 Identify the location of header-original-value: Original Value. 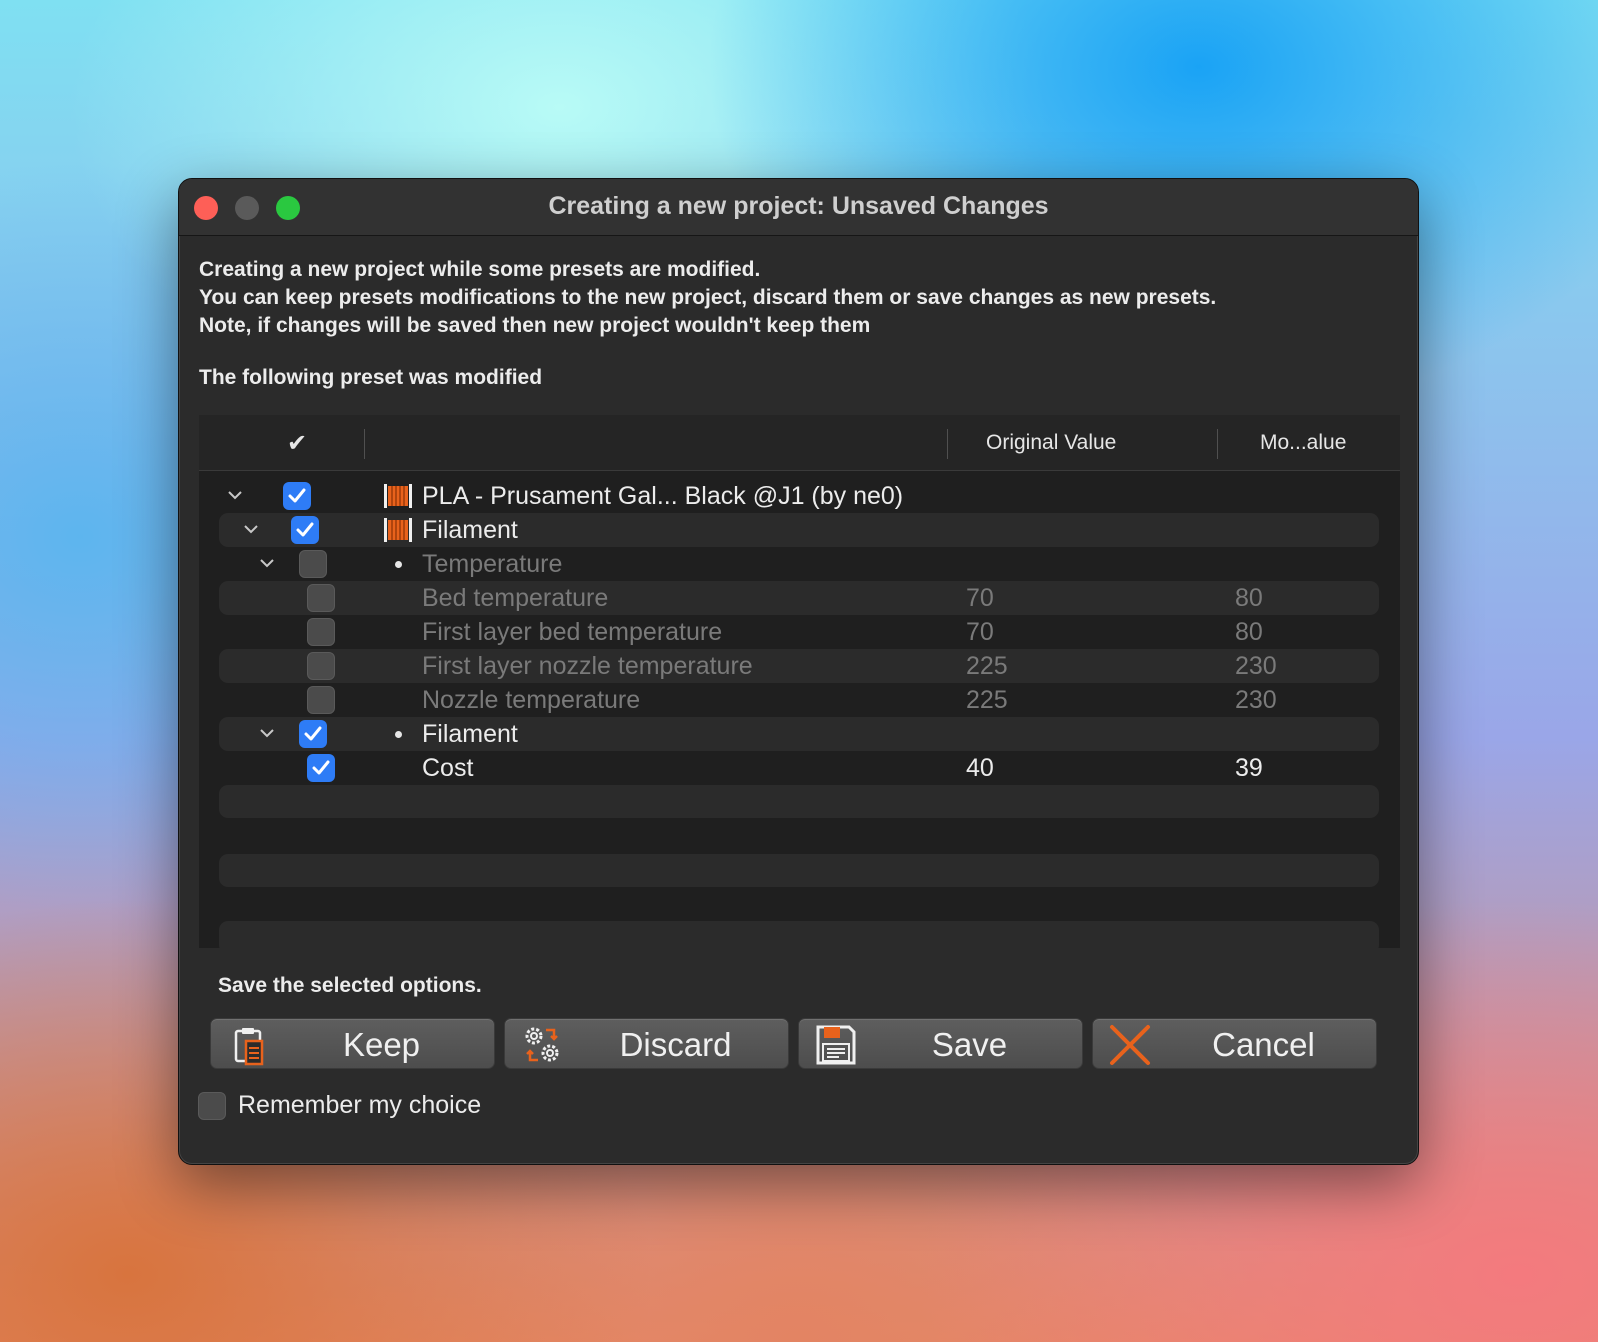
(1051, 443).